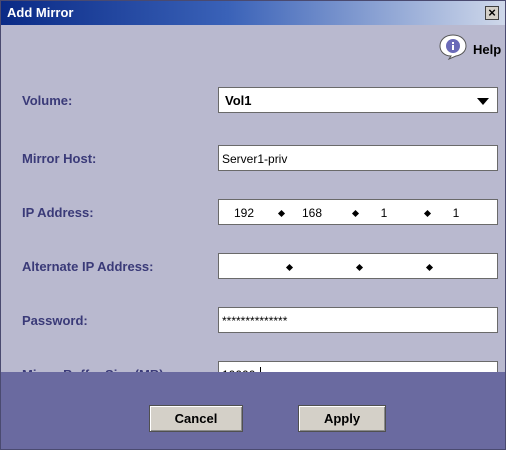 This screenshot has height=450, width=506. What do you see at coordinates (244, 213) in the screenshot?
I see `ip-octet-1: 192` at bounding box center [244, 213].